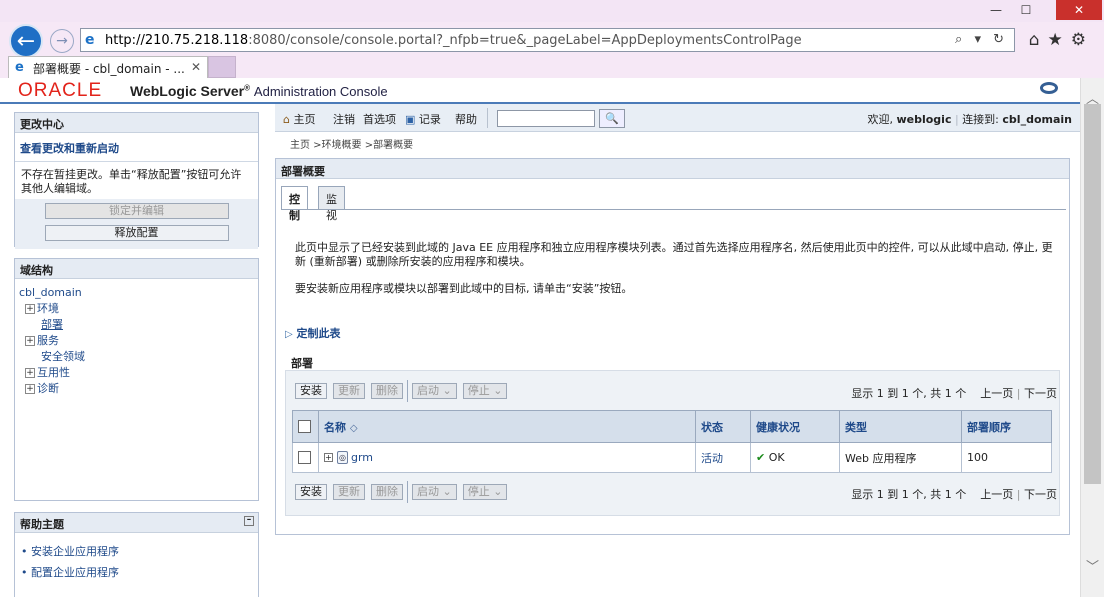  What do you see at coordinates (351, 143) in the screenshot?
I see `breadcrumb: 主页 >环境概要 >部署概要` at bounding box center [351, 143].